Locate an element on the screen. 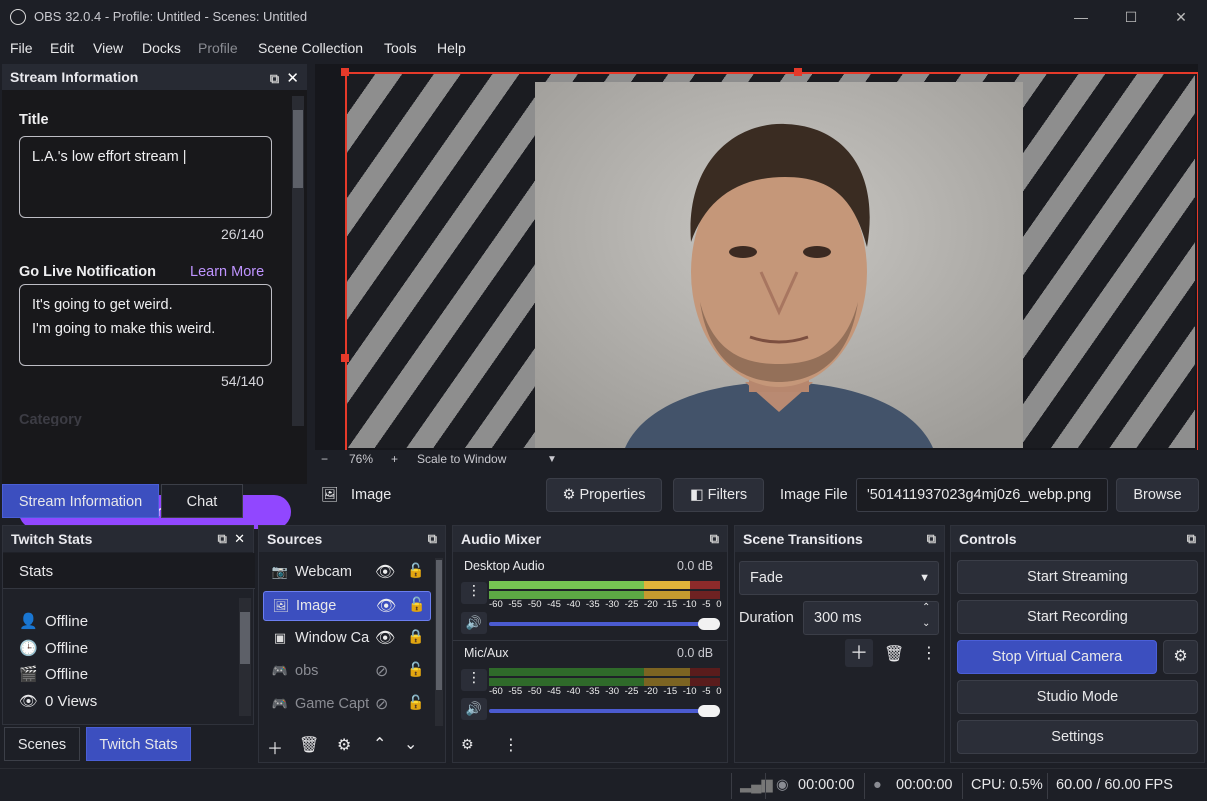 Image resolution: width=1207 pixels, height=801 pixels. studio-mode-button: Studio Mode is located at coordinates (1077, 697).